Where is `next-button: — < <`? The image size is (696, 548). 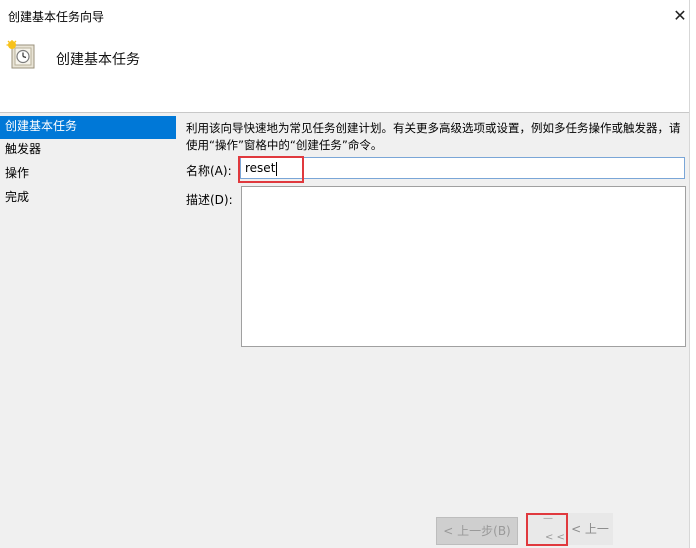 next-button: — < < is located at coordinates (547, 530).